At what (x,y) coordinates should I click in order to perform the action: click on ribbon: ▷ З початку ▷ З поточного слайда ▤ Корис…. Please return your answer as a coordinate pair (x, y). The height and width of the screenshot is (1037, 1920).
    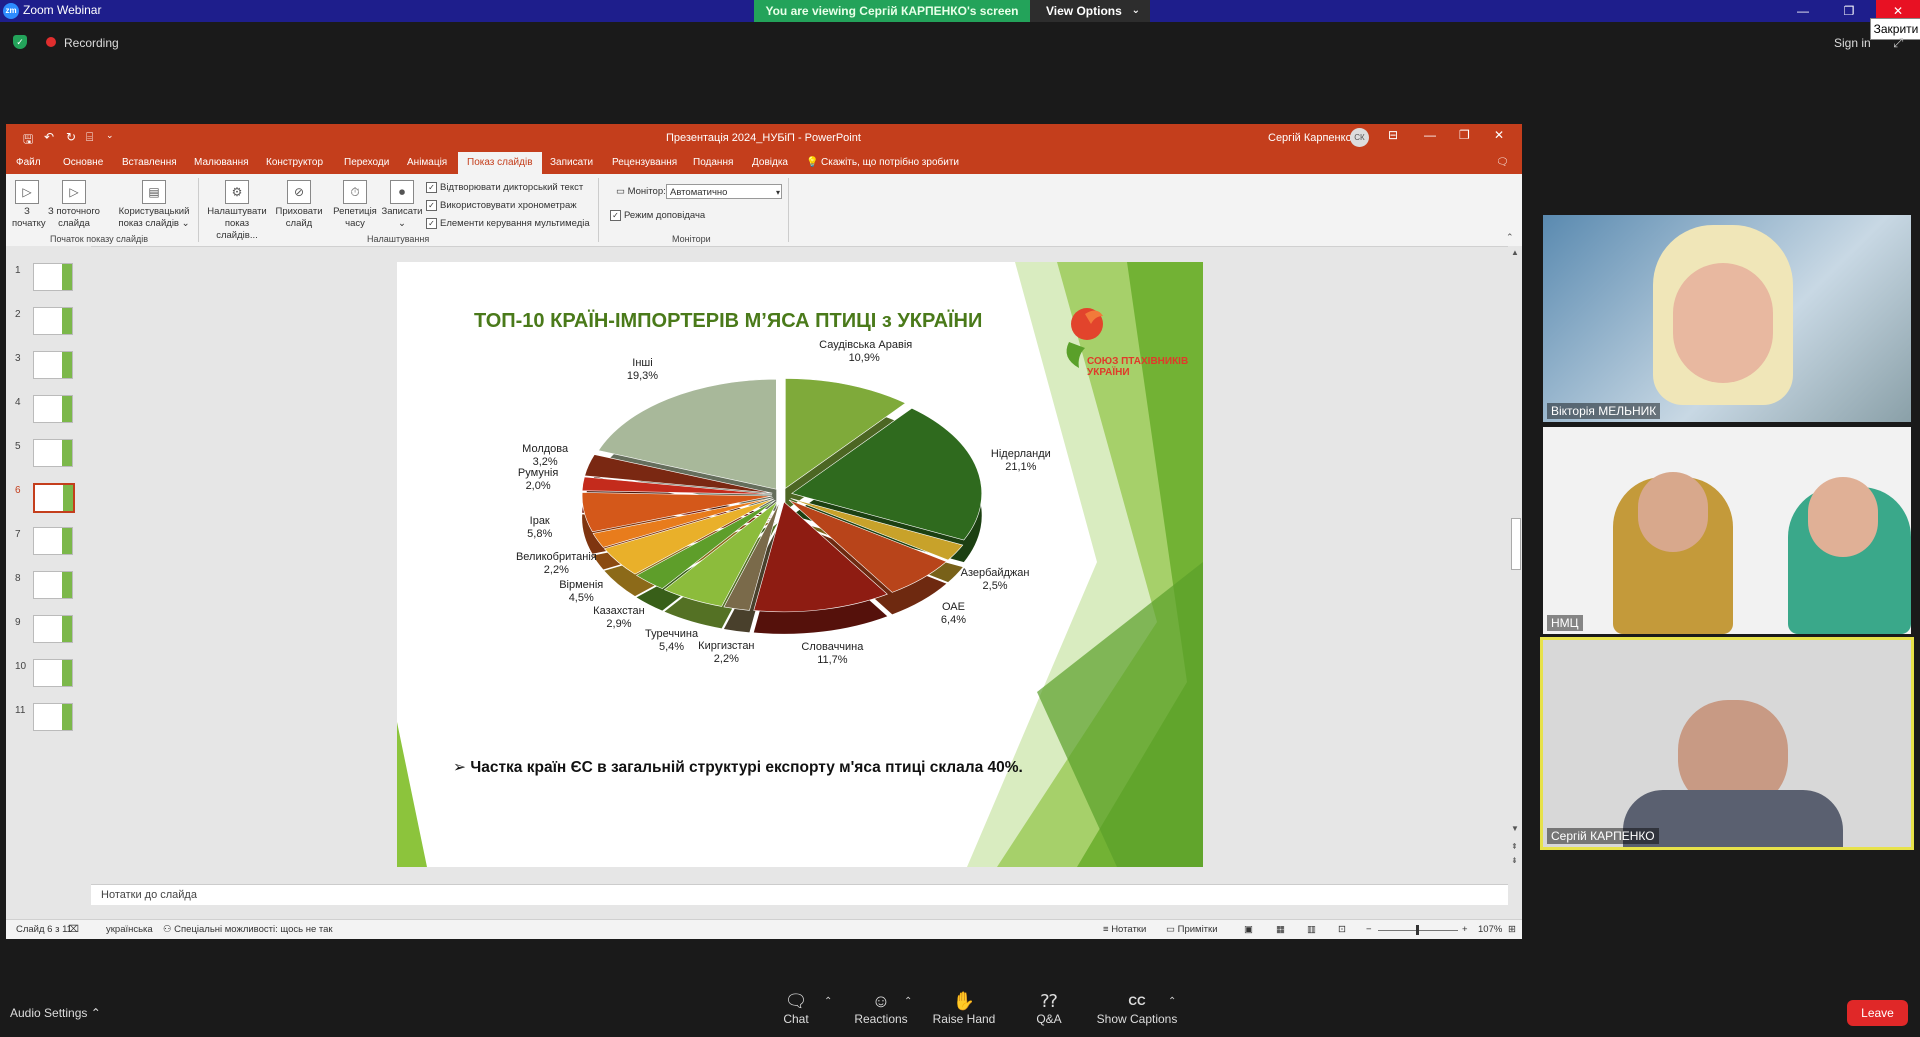
    Looking at the image, I should click on (764, 210).